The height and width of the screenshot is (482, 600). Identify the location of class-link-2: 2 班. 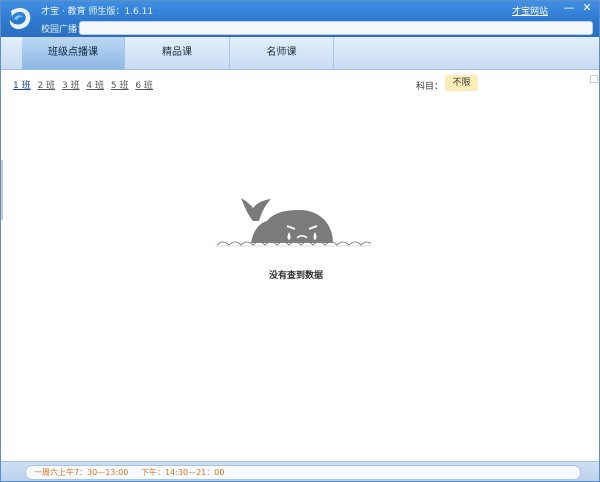
(46, 86).